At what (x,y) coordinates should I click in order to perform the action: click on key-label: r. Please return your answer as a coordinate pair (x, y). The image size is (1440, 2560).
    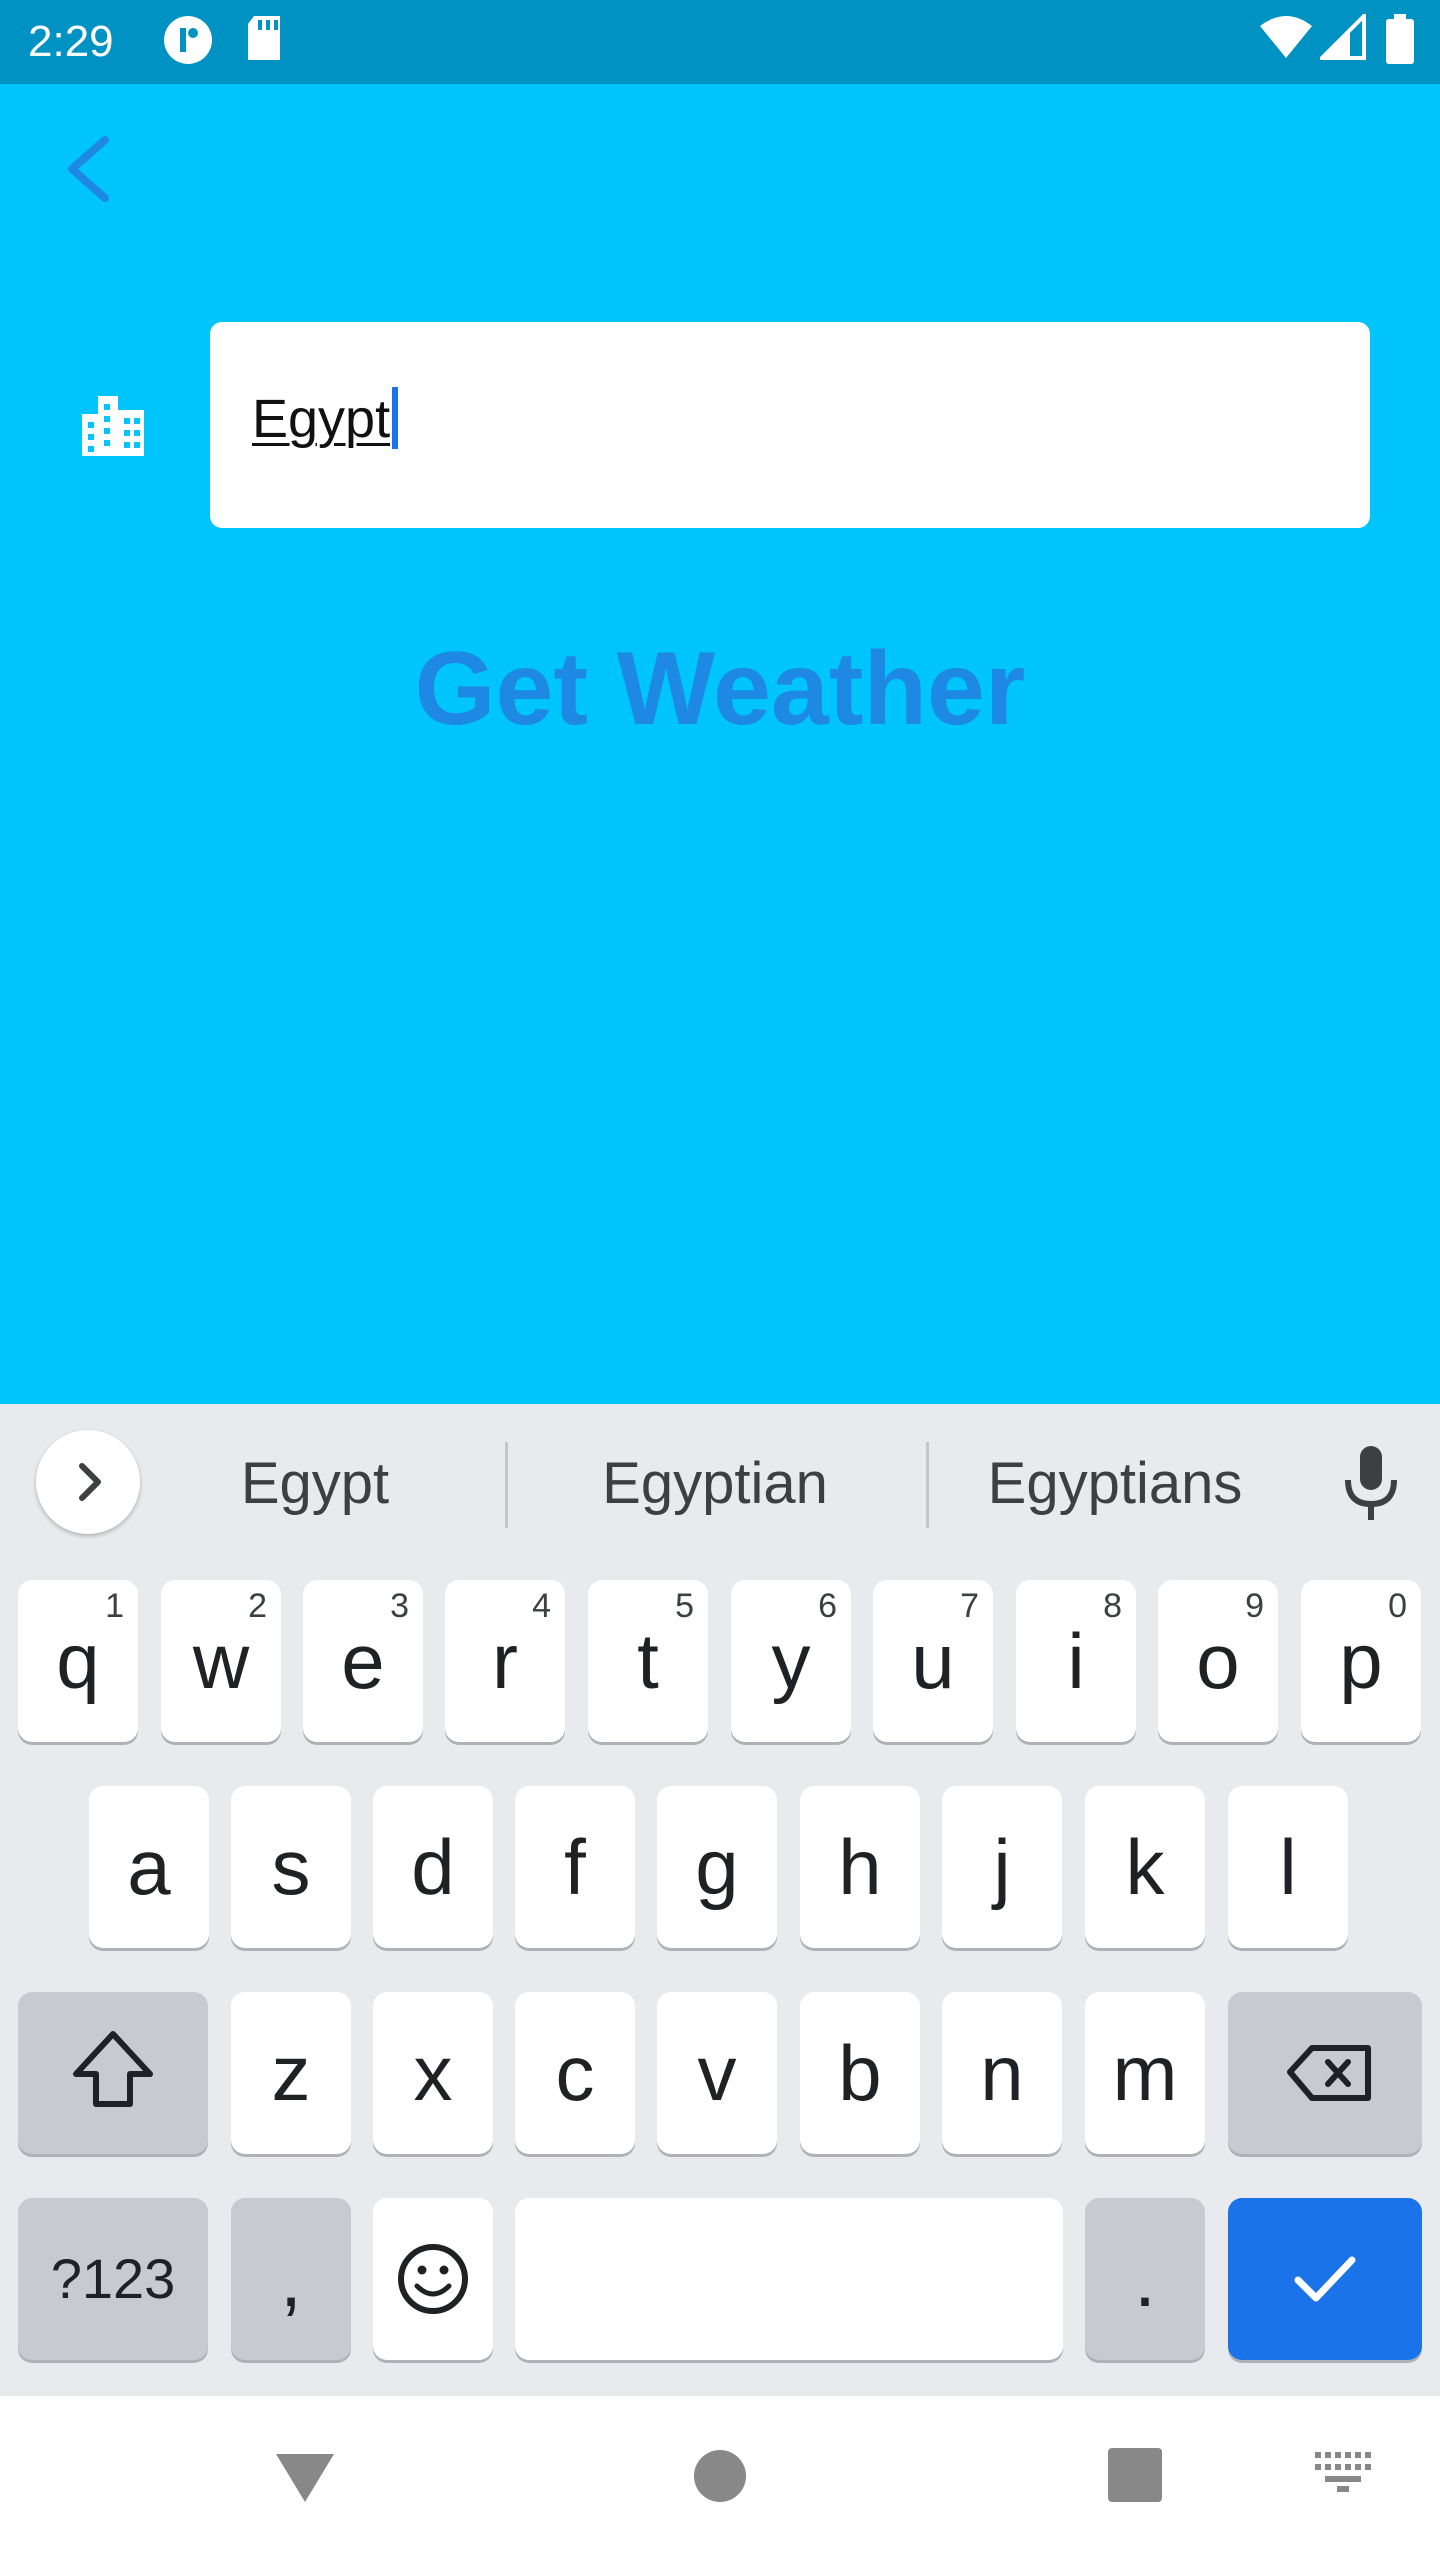
    Looking at the image, I should click on (505, 1661).